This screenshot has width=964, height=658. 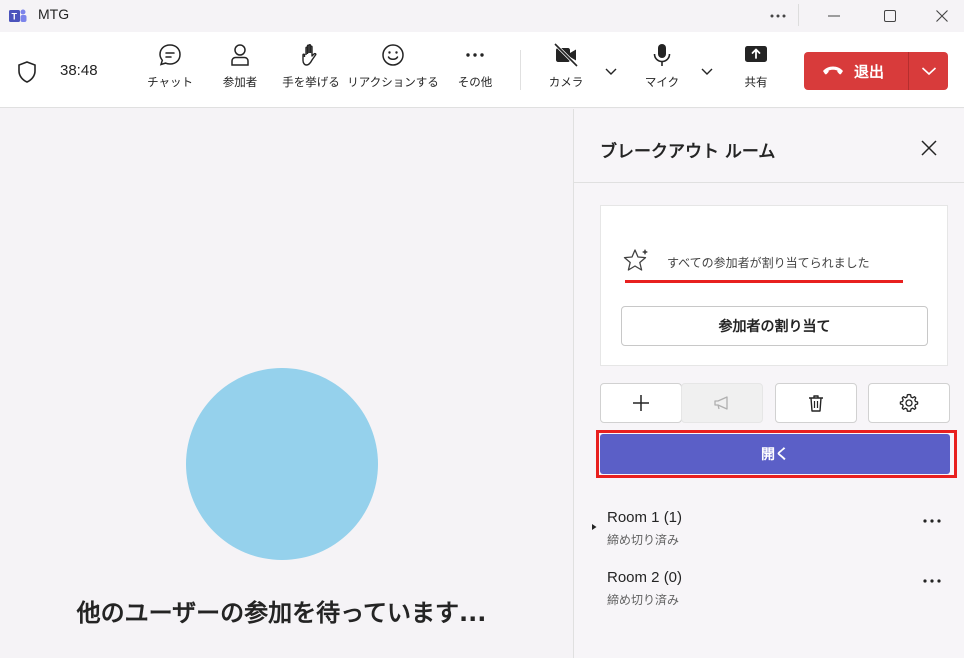 I want to click on more-button: その他, so click(x=475, y=71).